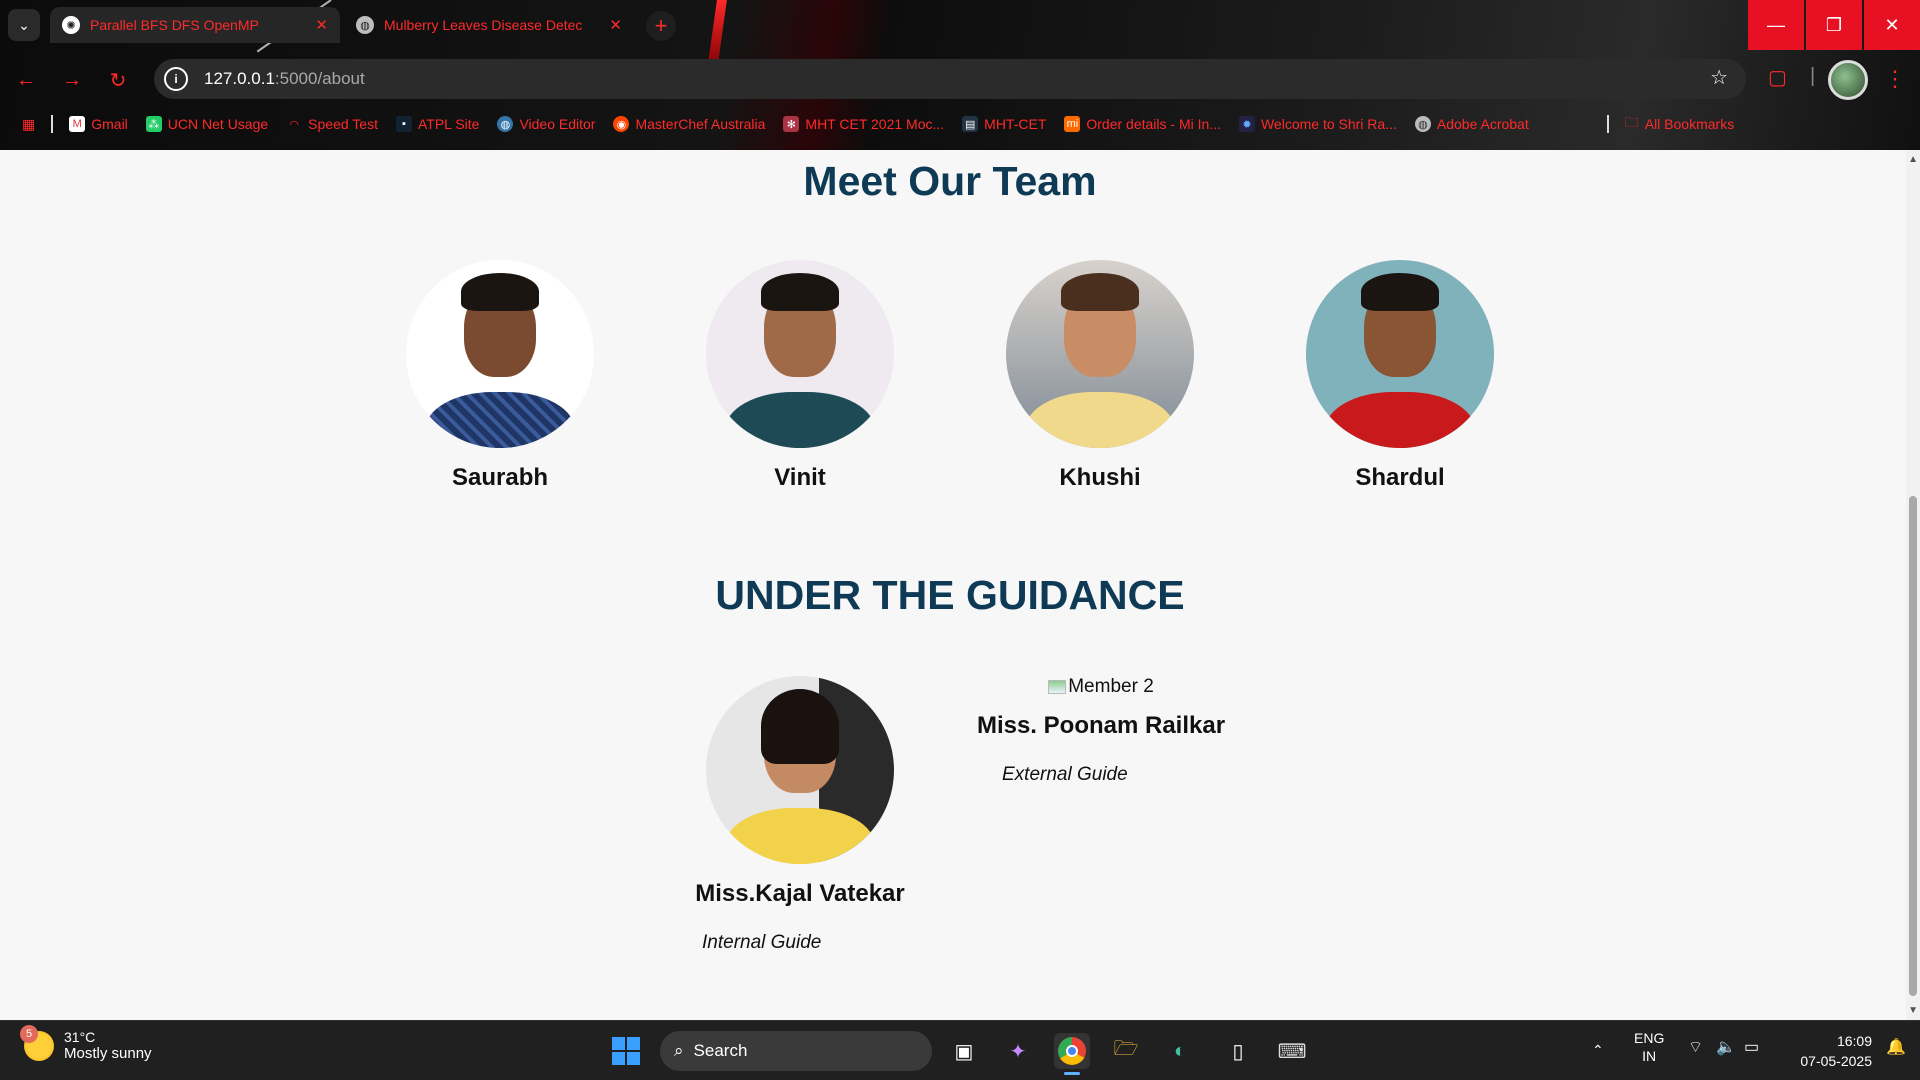 This screenshot has width=1920, height=1080. I want to click on team-member-khushi: Khushi, so click(1100, 376).